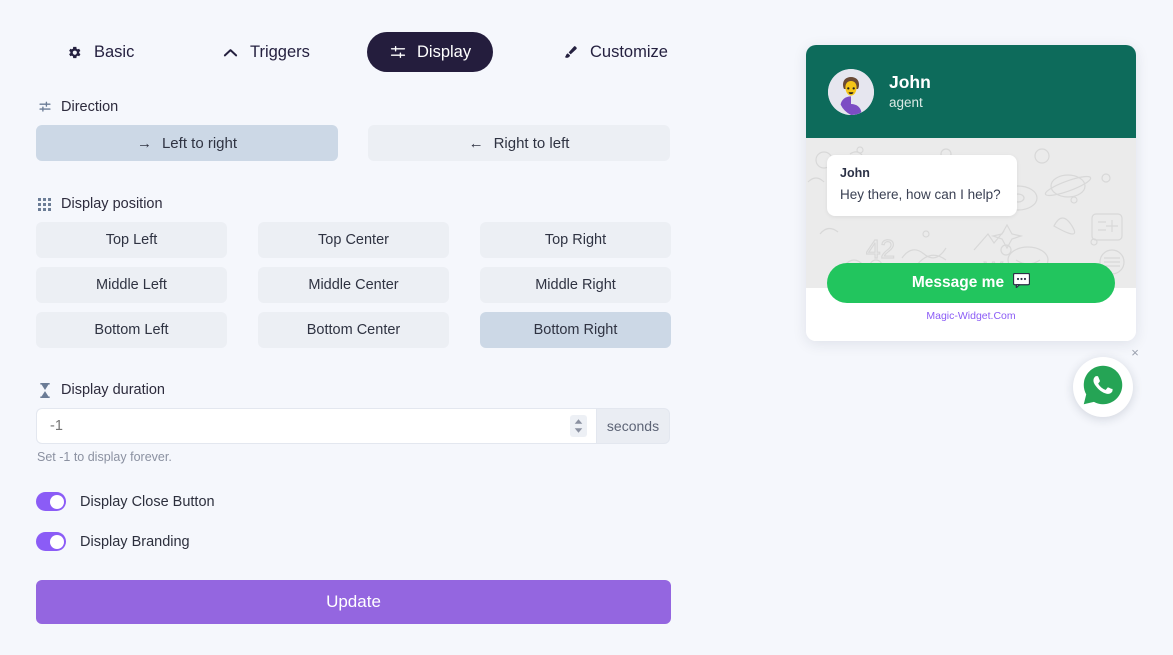 The width and height of the screenshot is (1173, 655). Describe the element at coordinates (920, 194) in the screenshot. I see `chat-bubble-text: Hey there, how can I help?` at that location.